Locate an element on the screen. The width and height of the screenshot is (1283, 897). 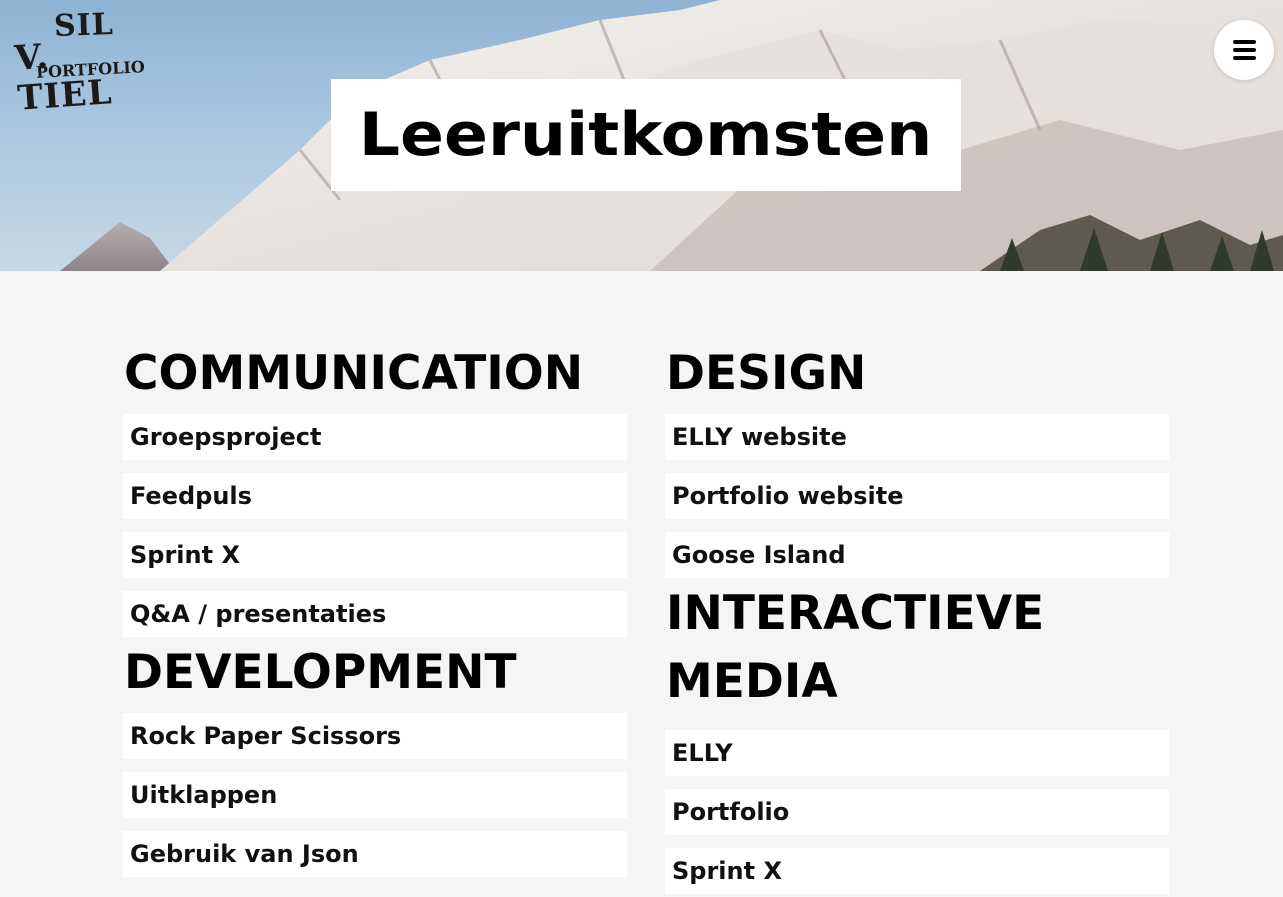
section-heading-interactieve-media: INTERACTIEVE MEDIA is located at coordinates (917, 648).